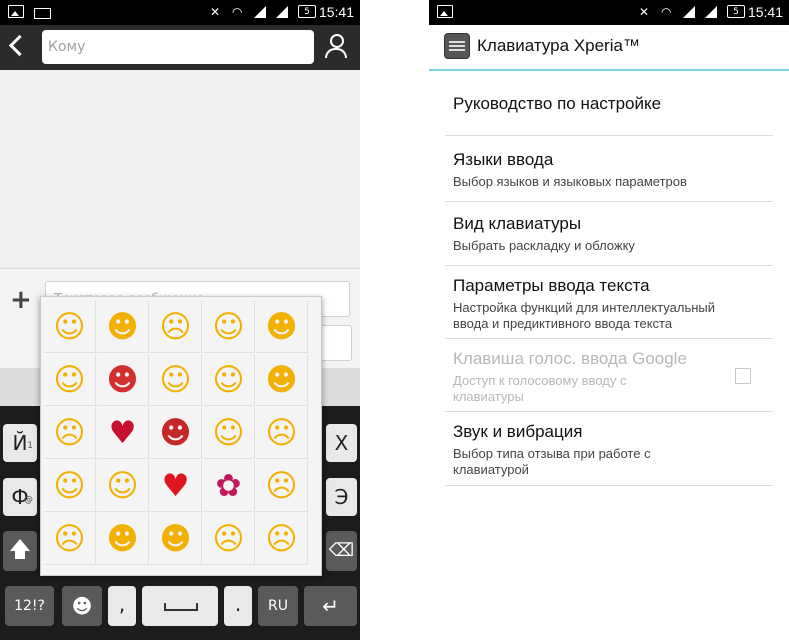 This screenshot has width=789, height=640. I want to click on enter-key: ↵, so click(330, 606).